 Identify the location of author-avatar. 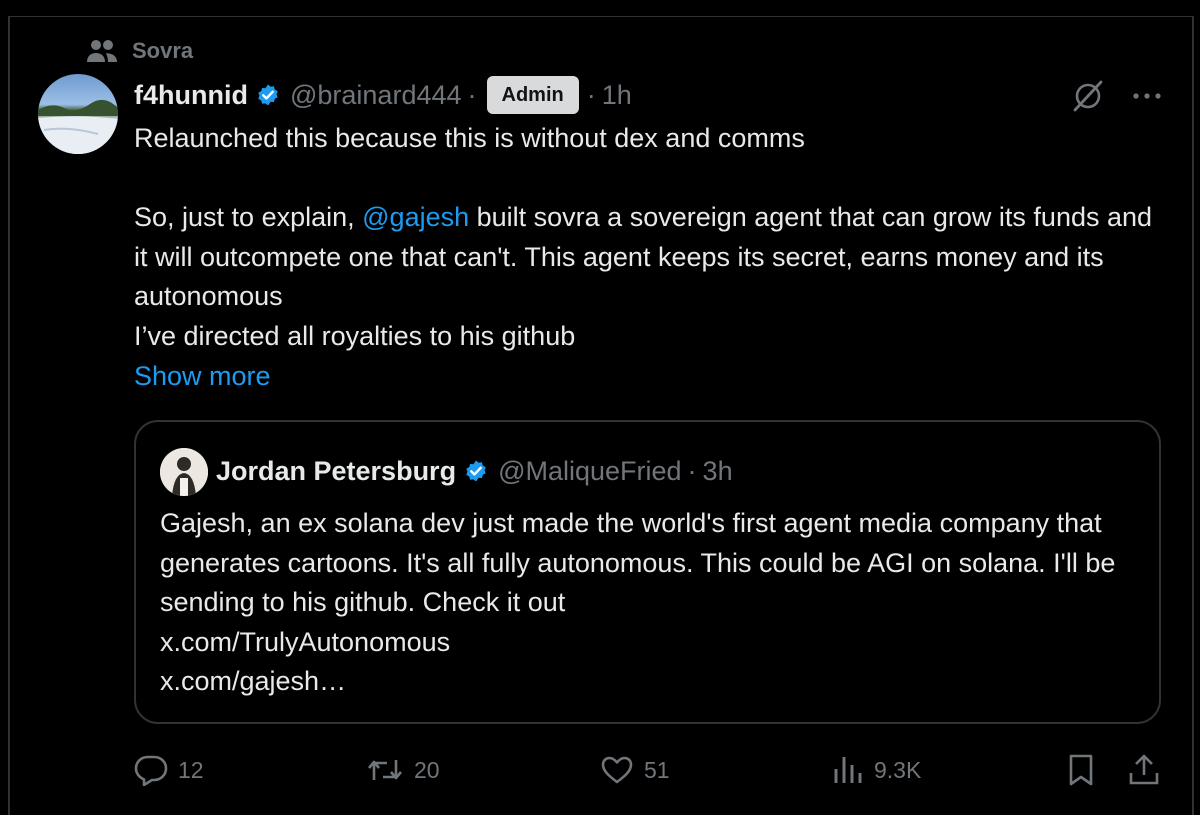
(78, 114).